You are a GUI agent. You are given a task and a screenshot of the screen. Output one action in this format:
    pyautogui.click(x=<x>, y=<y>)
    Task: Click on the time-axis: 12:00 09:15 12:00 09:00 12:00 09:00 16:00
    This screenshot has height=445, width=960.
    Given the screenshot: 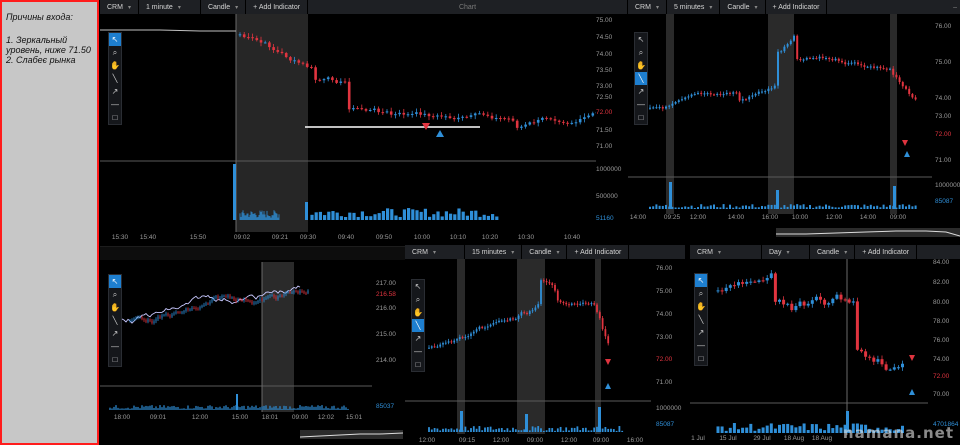 What is the action you would take?
    pyautogui.click(x=528, y=441)
    